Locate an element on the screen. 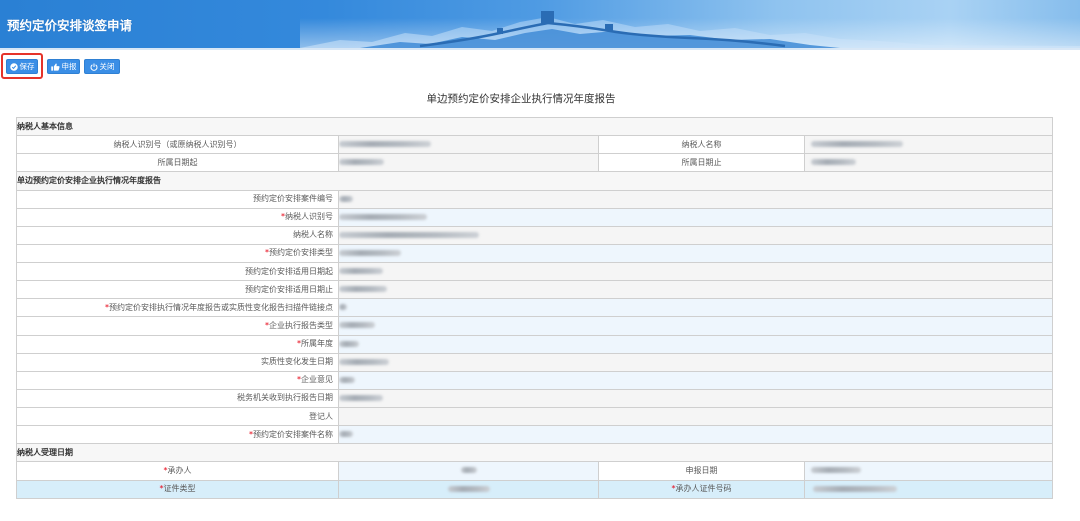  id-type-field is located at coordinates (468, 489).